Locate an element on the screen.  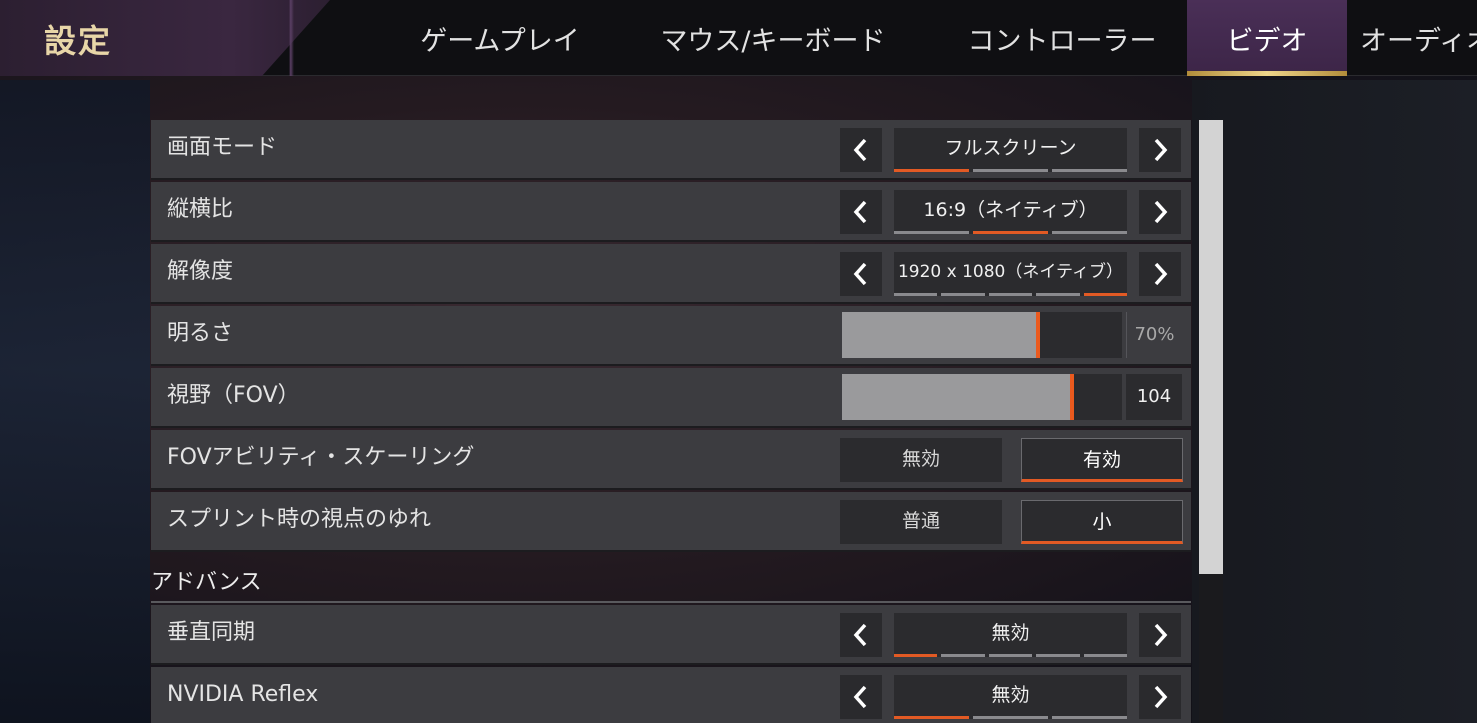
setting-label: 解像度 is located at coordinates (200, 271).